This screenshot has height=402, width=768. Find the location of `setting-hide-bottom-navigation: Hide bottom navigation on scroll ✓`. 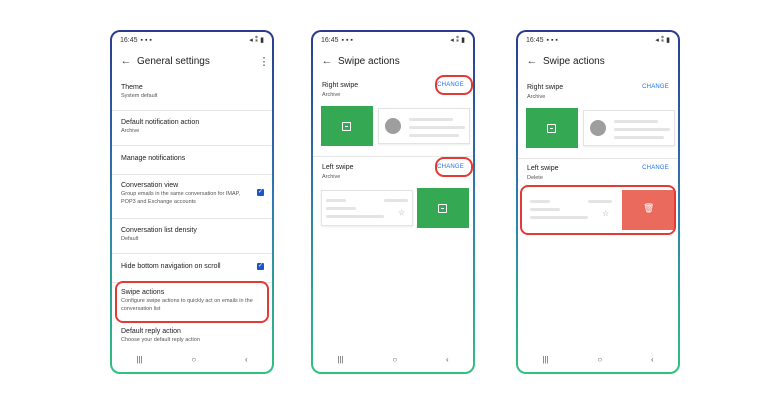

setting-hide-bottom-navigation: Hide bottom navigation on scroll ✓ is located at coordinates (192, 268).